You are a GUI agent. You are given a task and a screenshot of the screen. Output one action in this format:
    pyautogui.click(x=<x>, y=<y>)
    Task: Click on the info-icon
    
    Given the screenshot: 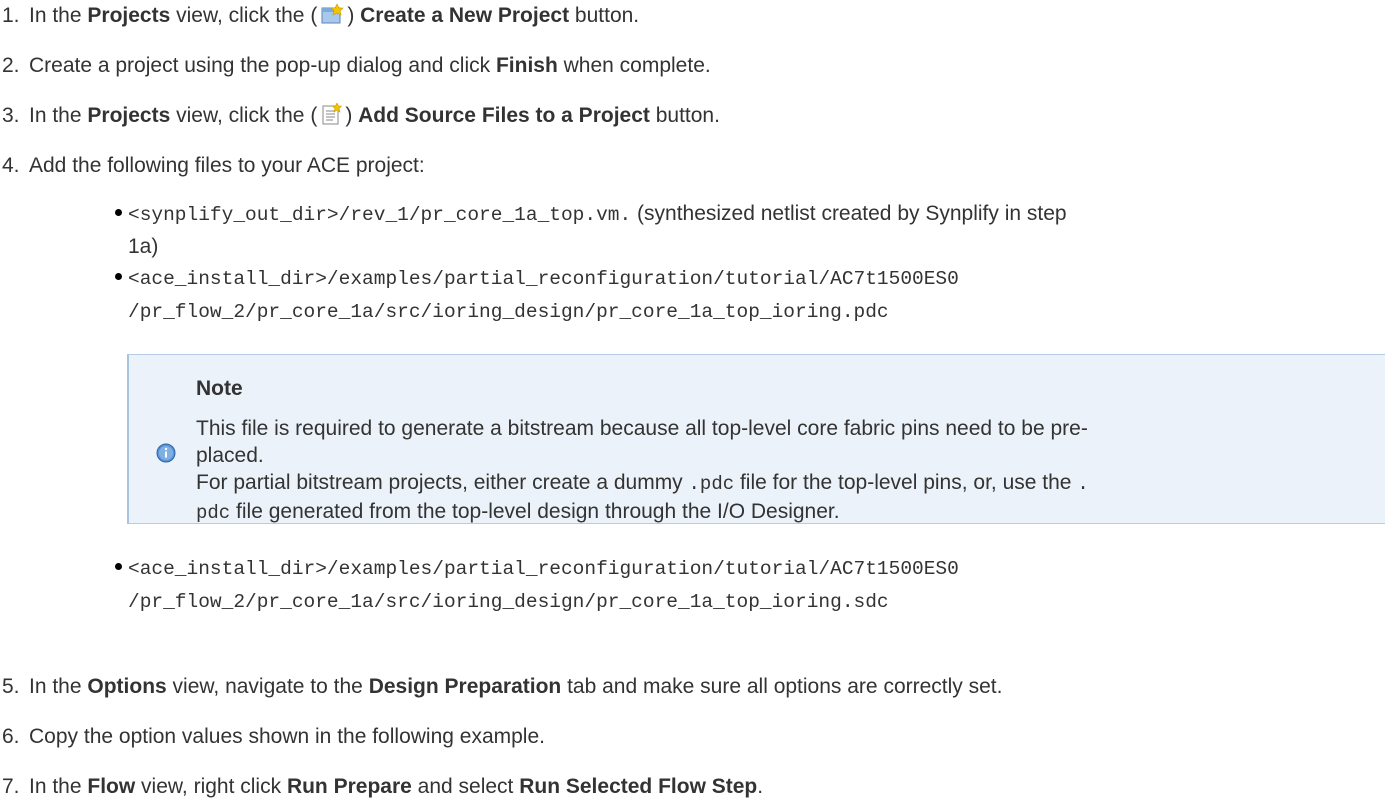 What is the action you would take?
    pyautogui.click(x=166, y=453)
    